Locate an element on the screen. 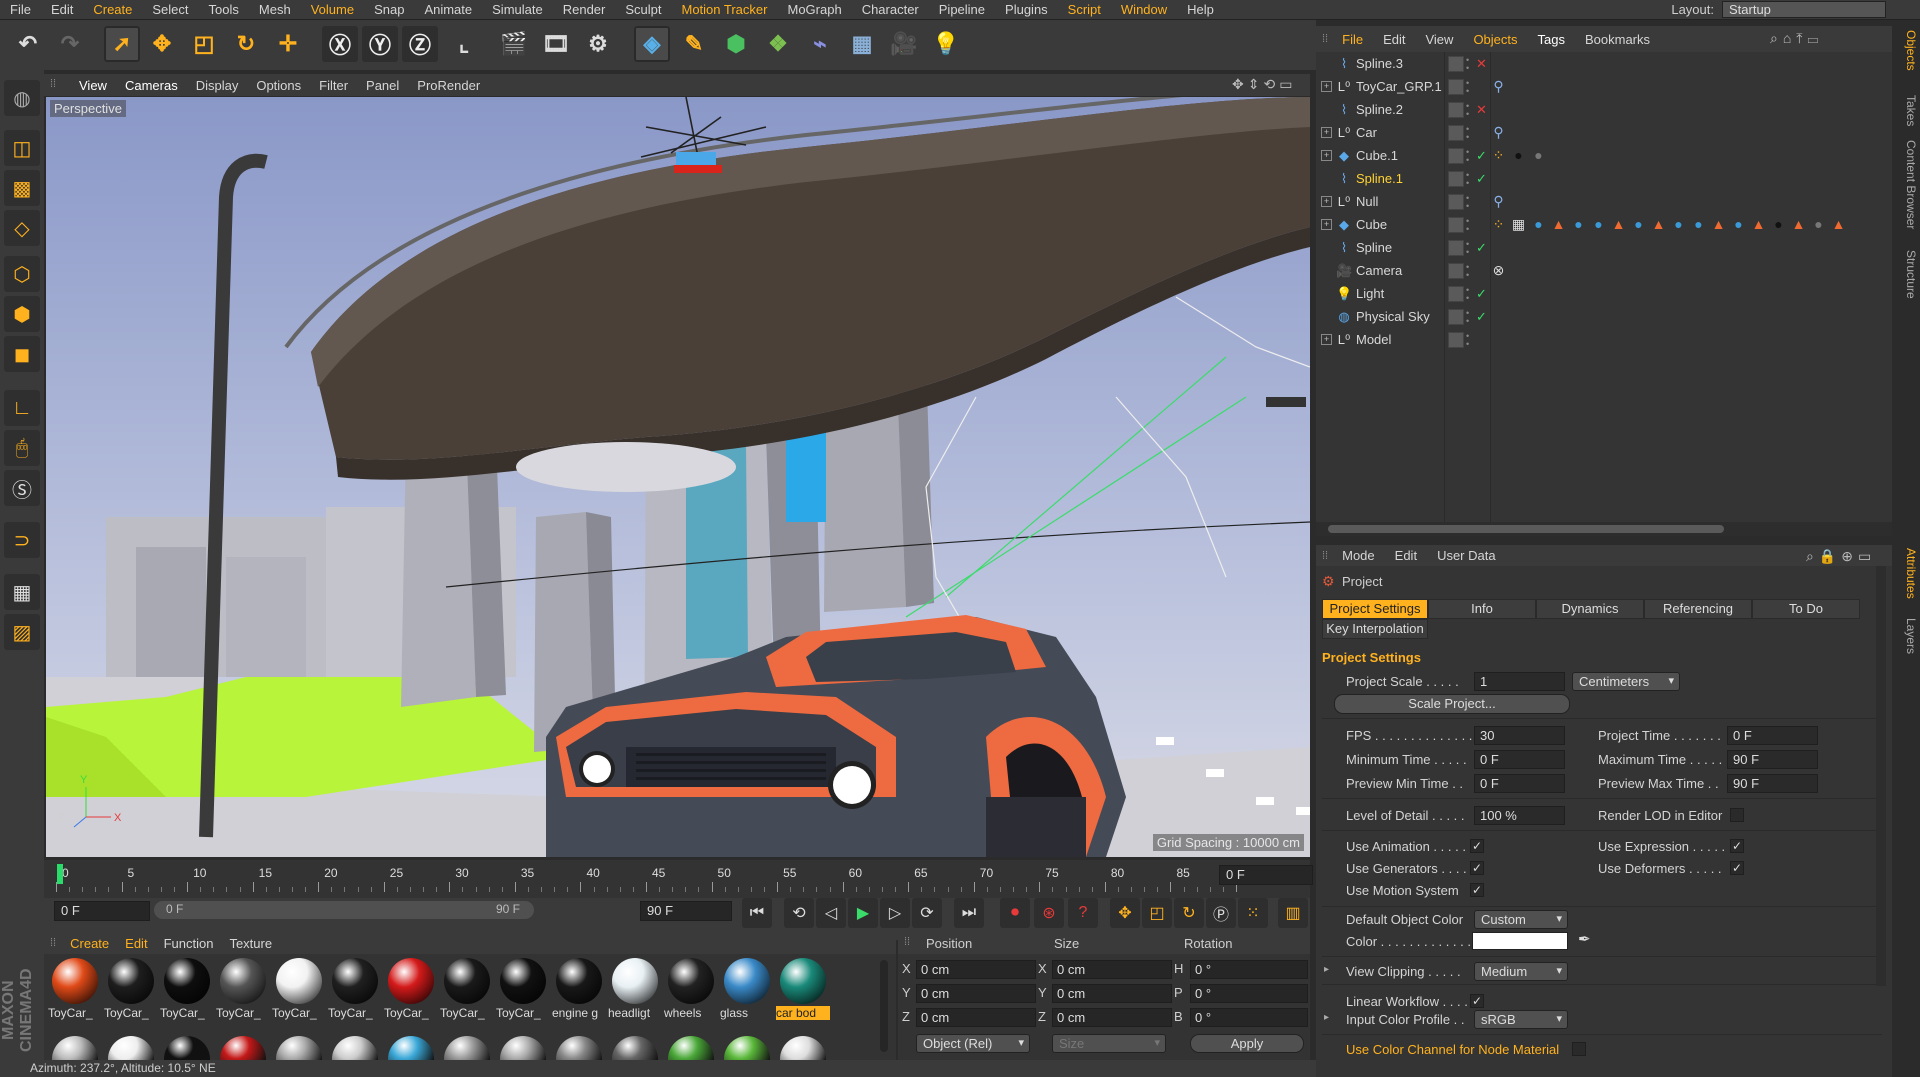 Image resolution: width=1920 pixels, height=1077 pixels. object-name: ToyCar_GRP.1 is located at coordinates (1399, 86).